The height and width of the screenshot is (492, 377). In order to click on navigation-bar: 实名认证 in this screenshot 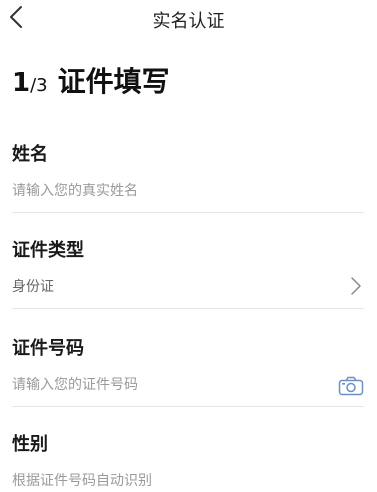, I will do `click(188, 18)`.